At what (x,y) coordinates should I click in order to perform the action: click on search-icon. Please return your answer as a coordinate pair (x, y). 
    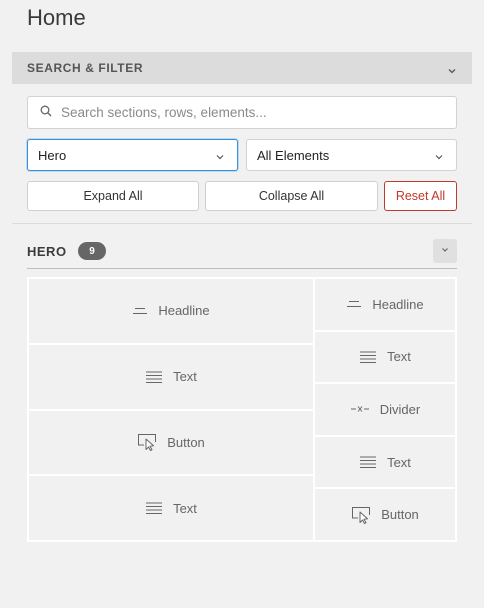
    Looking at the image, I should click on (46, 113).